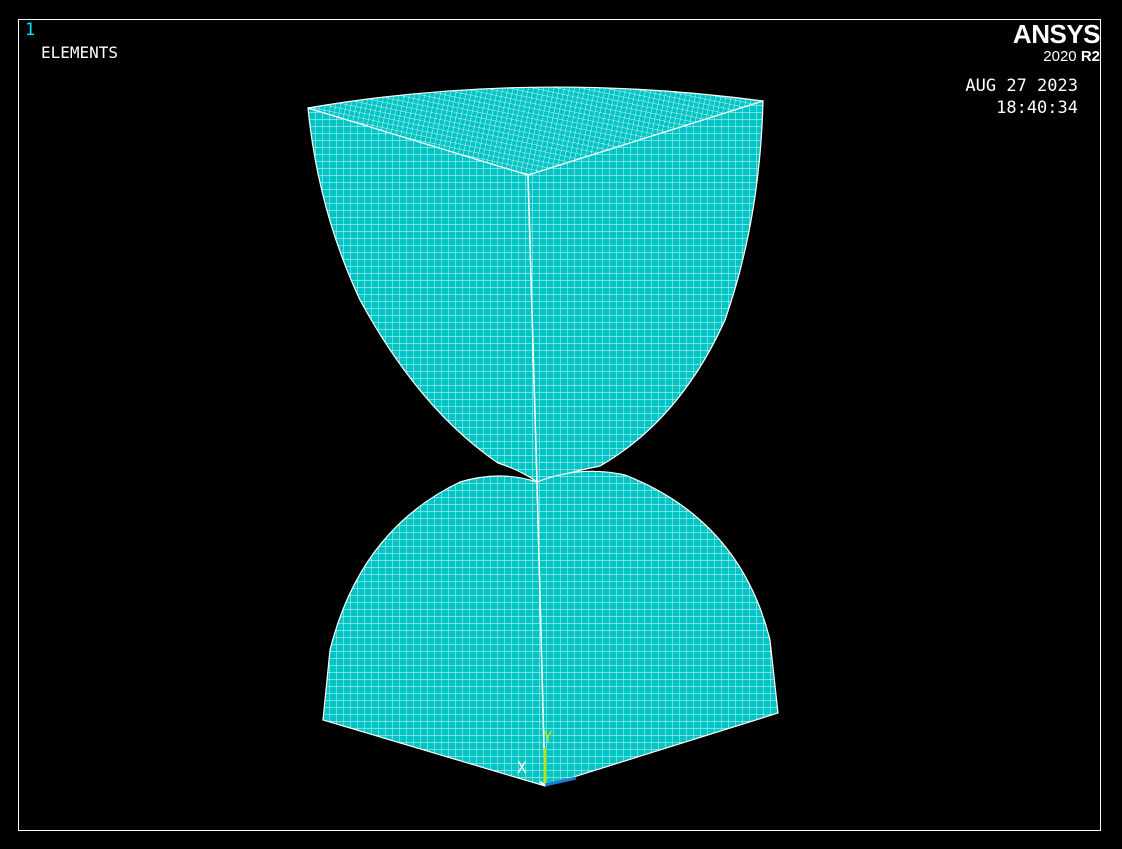 The height and width of the screenshot is (849, 1122). Describe the element at coordinates (548, 736) in the screenshot. I see `triad-y-label: Y` at that location.